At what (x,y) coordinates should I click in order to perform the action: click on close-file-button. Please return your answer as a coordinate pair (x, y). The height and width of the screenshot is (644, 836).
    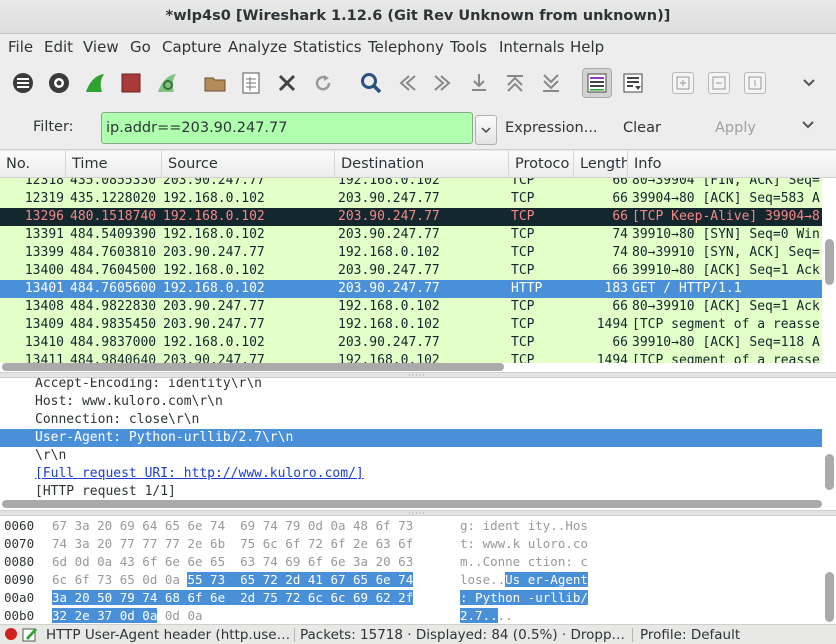
    Looking at the image, I should click on (287, 83).